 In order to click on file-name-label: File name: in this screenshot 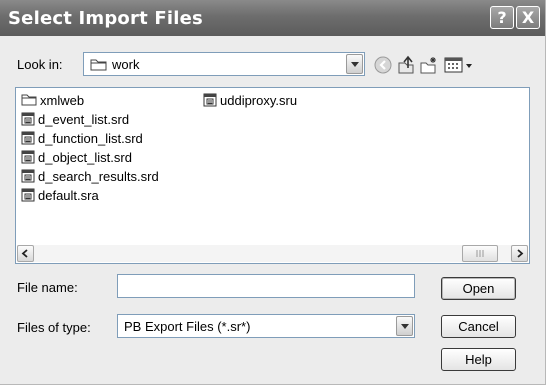, I will do `click(47, 287)`.